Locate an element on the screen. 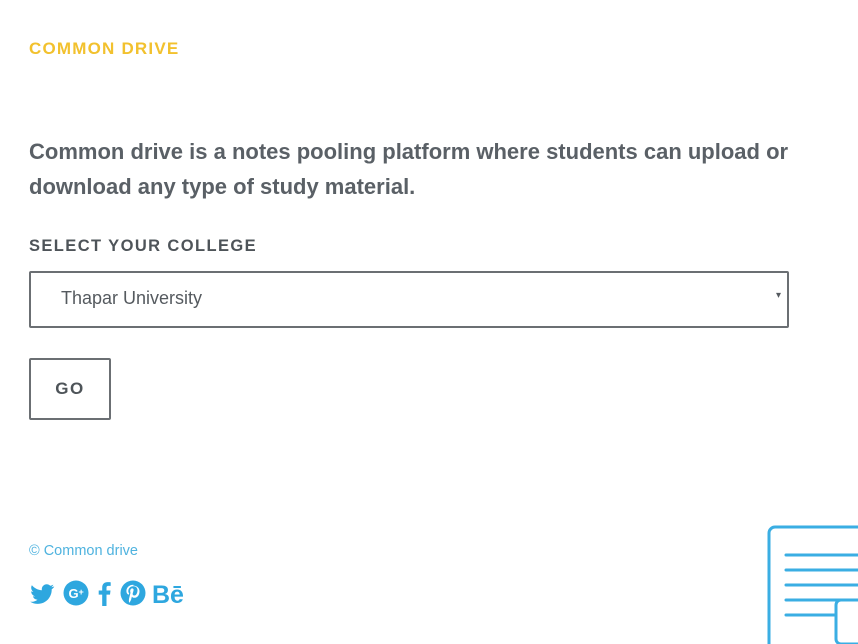  document-illustration-icon is located at coordinates (812, 584).